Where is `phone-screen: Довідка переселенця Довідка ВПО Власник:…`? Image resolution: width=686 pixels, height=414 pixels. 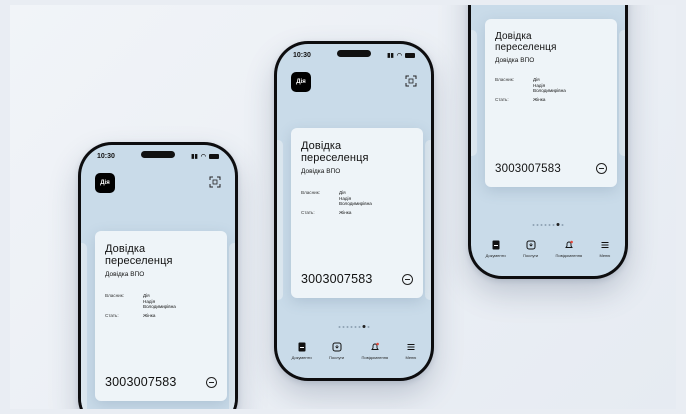 phone-screen: Довідка переселенця Довідка ВПО Власник:… is located at coordinates (548, 140).